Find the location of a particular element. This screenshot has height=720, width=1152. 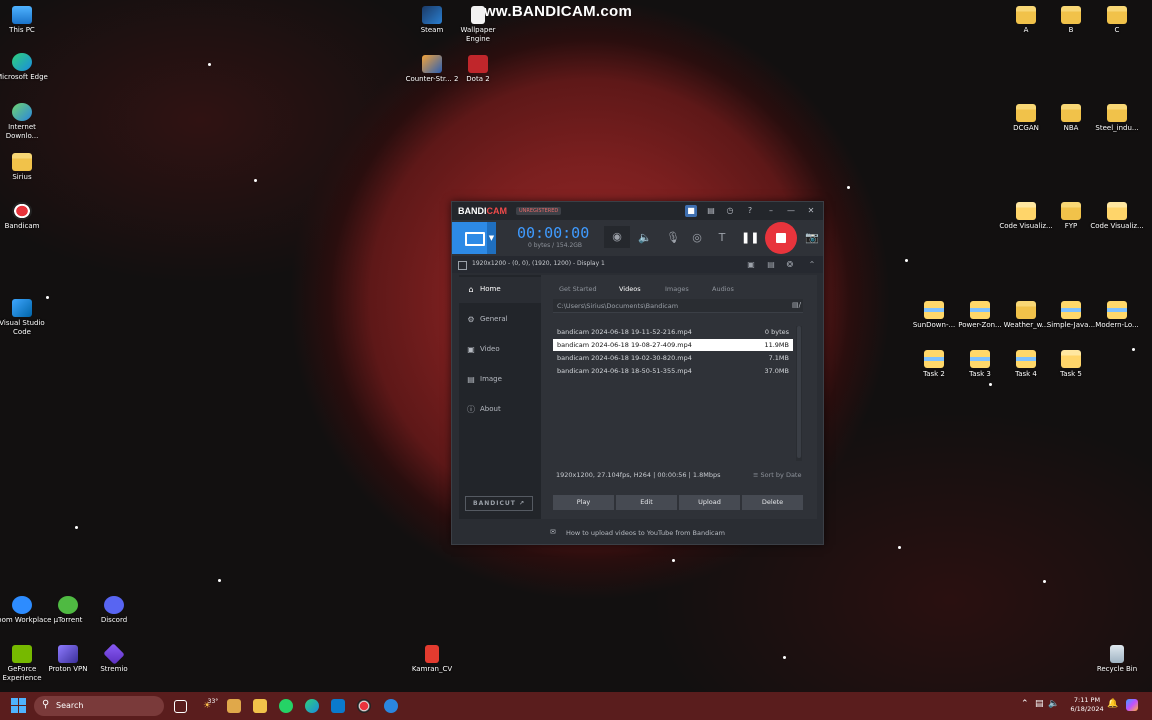

desktop-icon-recycle-bin: Recycle Bin is located at coordinates (1117, 659).